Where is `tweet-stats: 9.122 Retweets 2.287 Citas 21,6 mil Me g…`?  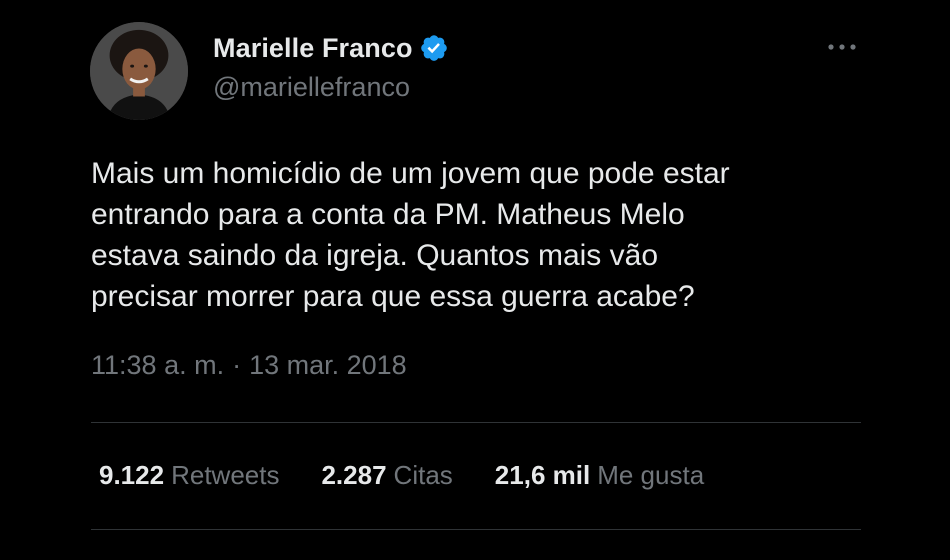 tweet-stats: 9.122 Retweets 2.287 Citas 21,6 mil Me g… is located at coordinates (401, 475).